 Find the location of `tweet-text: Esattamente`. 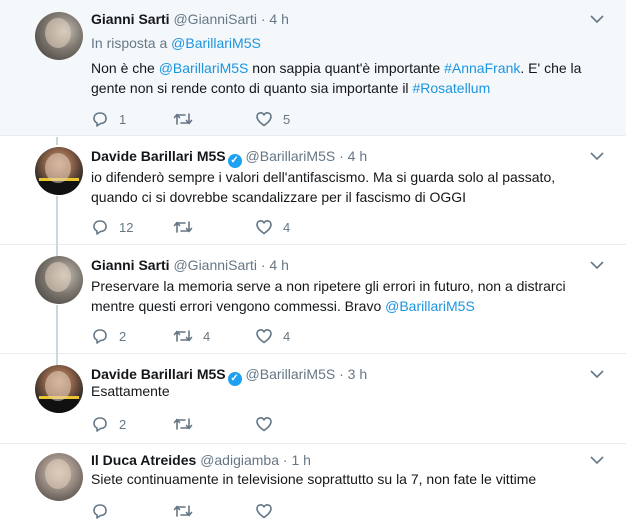

tweet-text: Esattamente is located at coordinates (130, 391).